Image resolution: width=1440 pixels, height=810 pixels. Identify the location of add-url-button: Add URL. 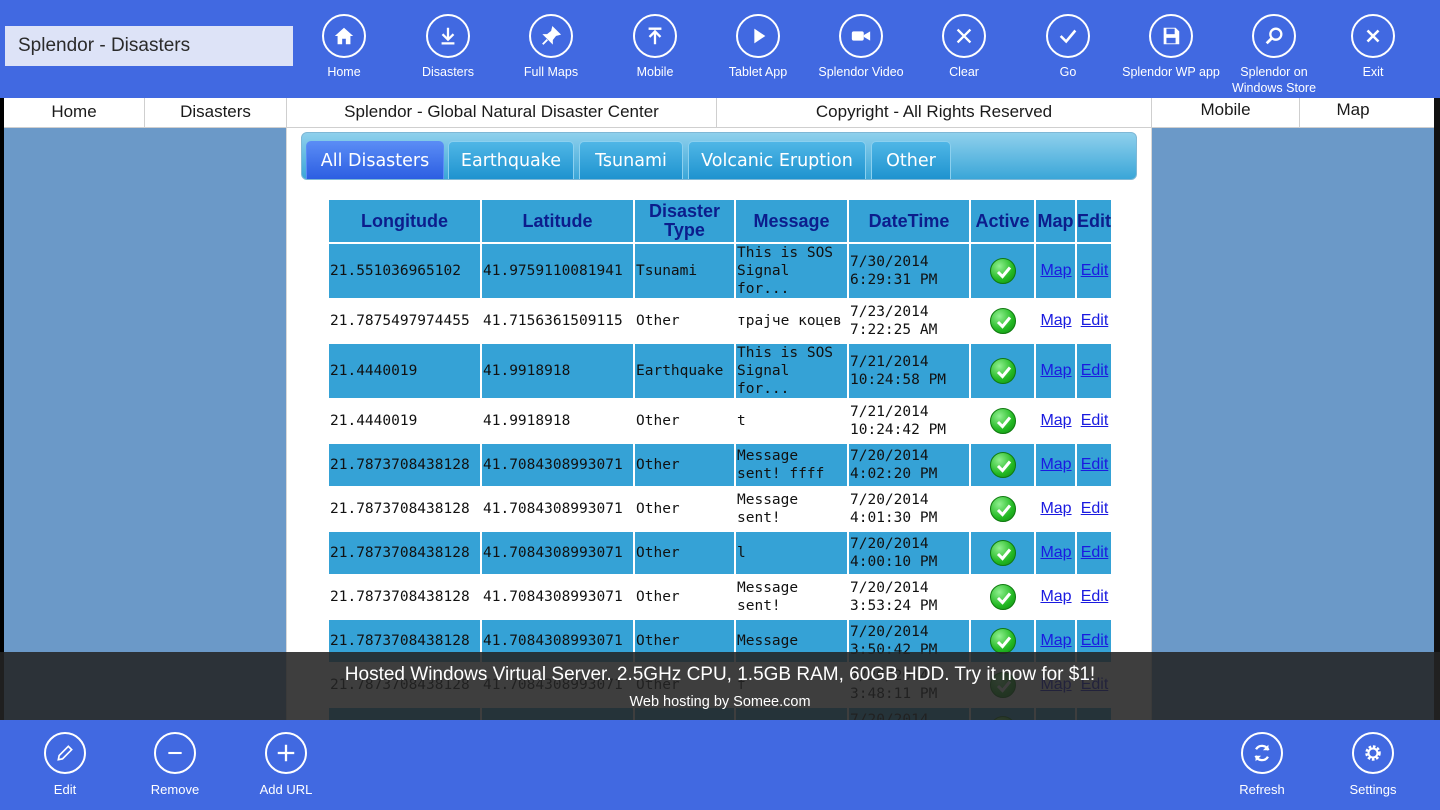
(286, 764).